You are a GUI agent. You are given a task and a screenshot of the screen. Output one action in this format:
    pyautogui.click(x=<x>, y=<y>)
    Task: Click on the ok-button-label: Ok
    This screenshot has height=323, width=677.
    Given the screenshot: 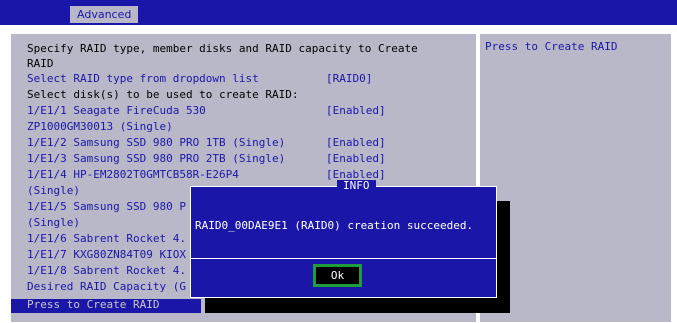 What is the action you would take?
    pyautogui.click(x=337, y=275)
    